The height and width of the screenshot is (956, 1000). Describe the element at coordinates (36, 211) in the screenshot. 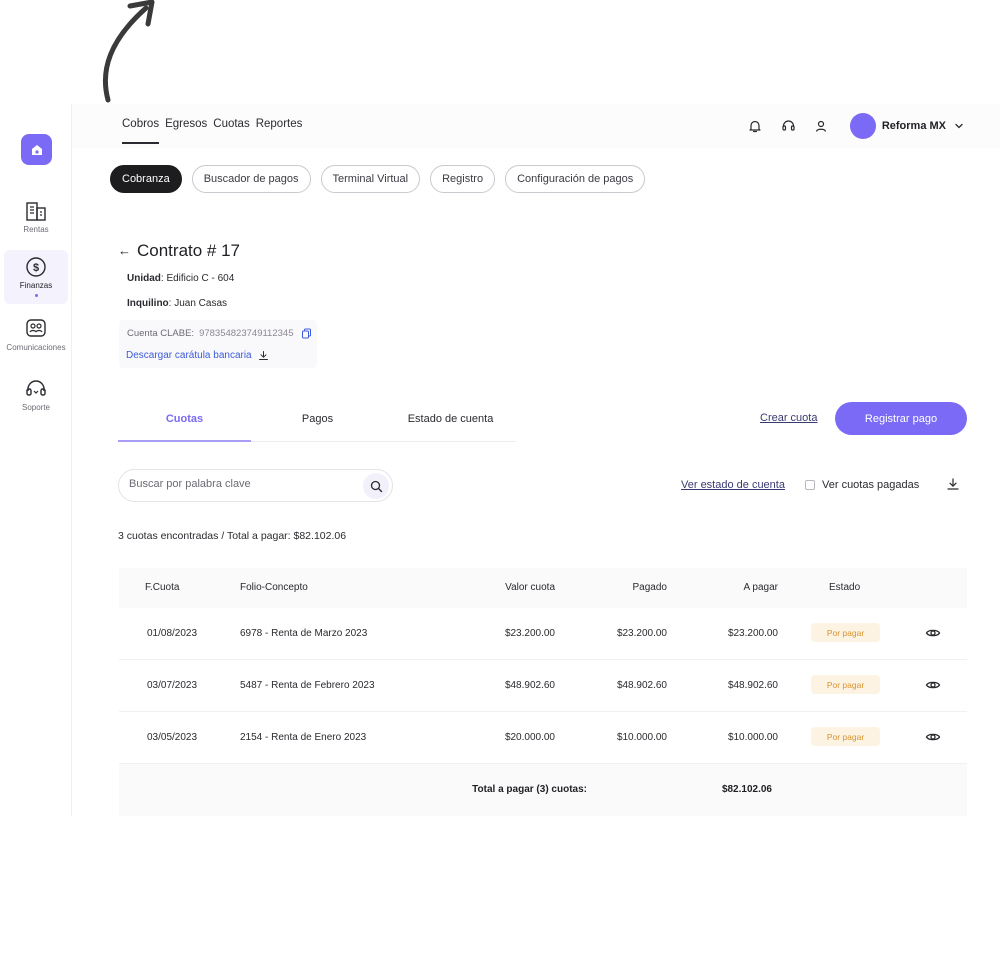

I see `building-icon` at that location.